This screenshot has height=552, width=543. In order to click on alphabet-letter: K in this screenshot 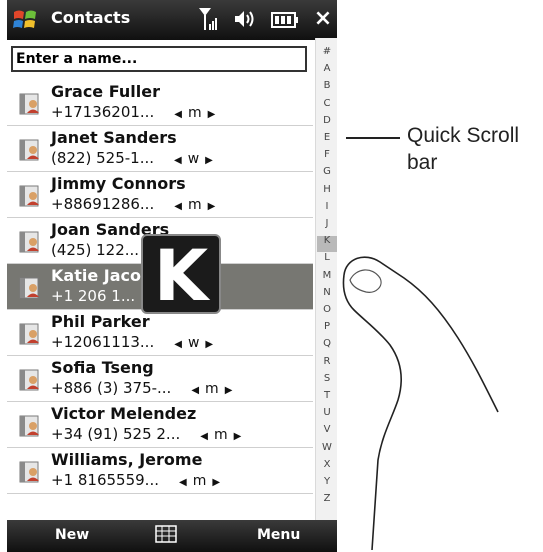, I will do `click(326, 241)`.